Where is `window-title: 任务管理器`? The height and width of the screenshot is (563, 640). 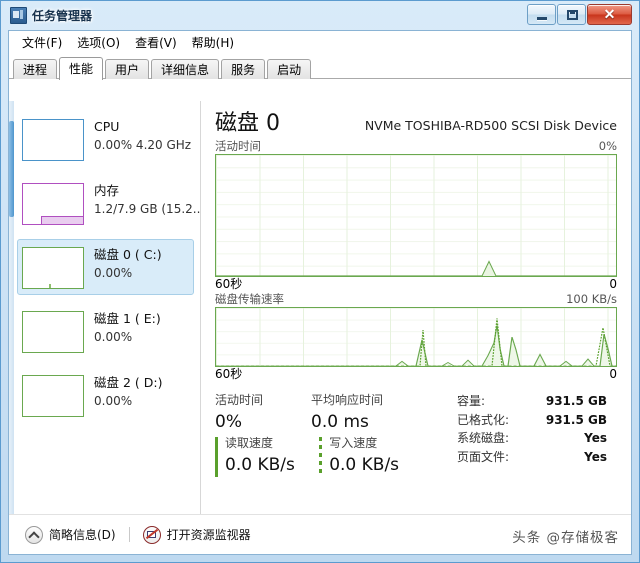
window-title: 任务管理器 is located at coordinates (62, 16).